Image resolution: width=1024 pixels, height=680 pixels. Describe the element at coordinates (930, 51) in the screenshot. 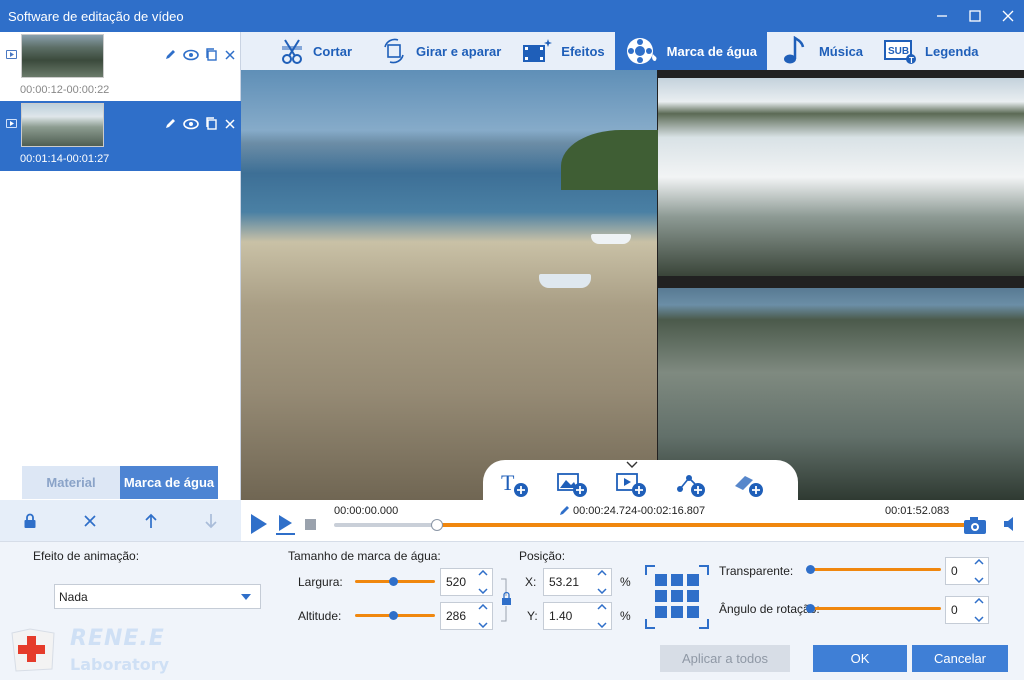

I see `tab-subtitle: SUB T Legenda` at that location.